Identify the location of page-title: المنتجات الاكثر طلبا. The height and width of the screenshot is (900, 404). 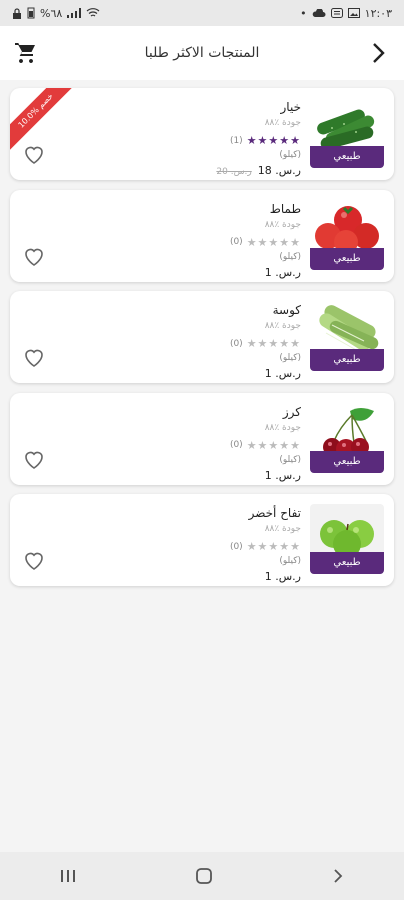
(202, 53).